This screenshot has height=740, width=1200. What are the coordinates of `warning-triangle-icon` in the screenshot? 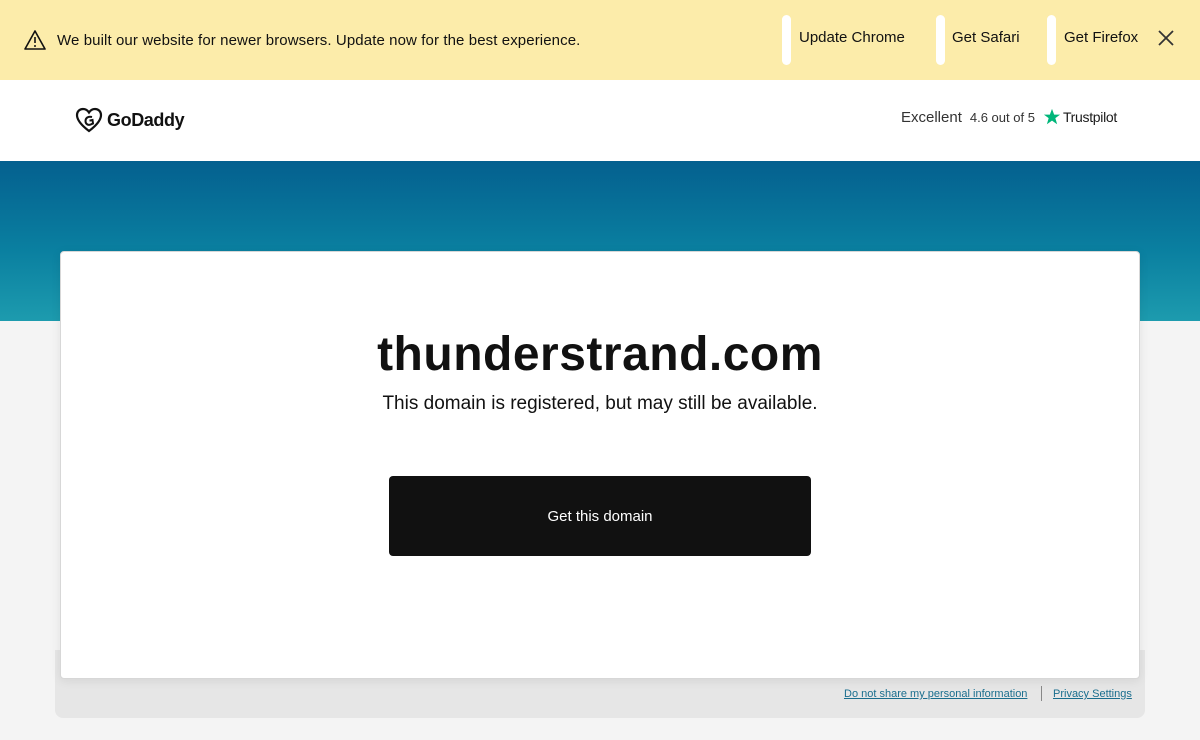 It's located at (35, 40).